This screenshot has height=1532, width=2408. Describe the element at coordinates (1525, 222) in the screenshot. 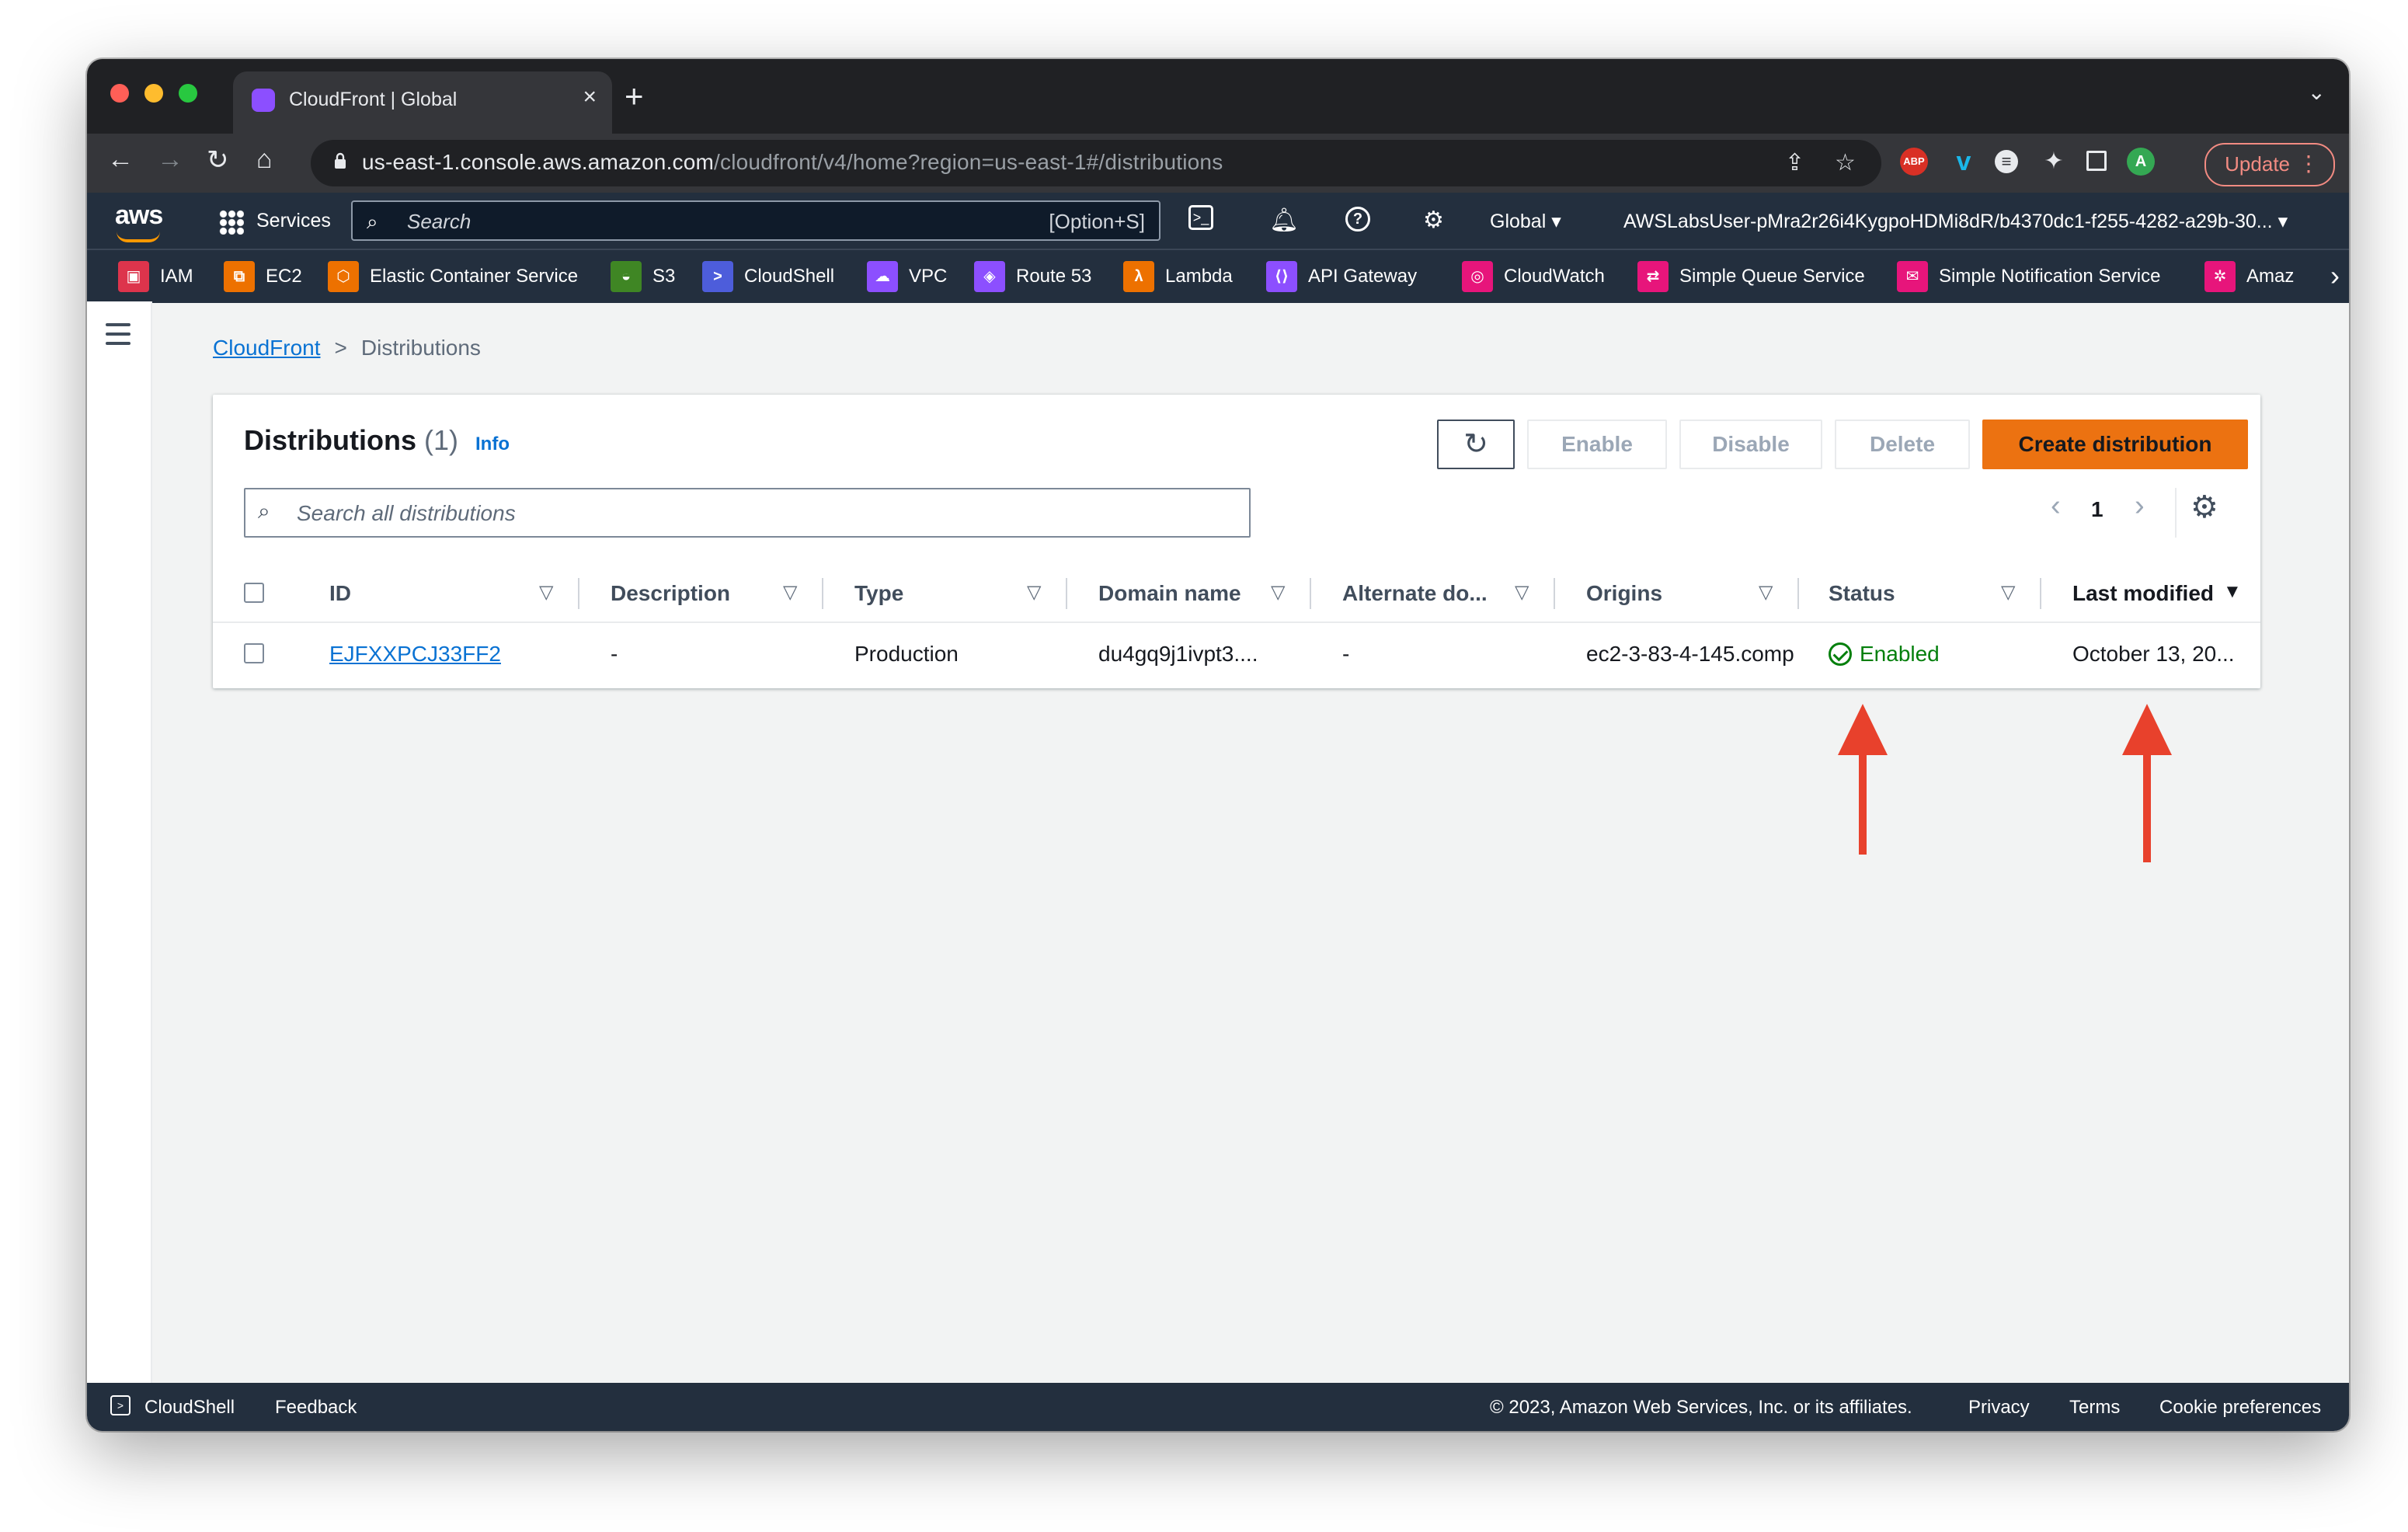

I see `region-selector: Global ▾` at that location.